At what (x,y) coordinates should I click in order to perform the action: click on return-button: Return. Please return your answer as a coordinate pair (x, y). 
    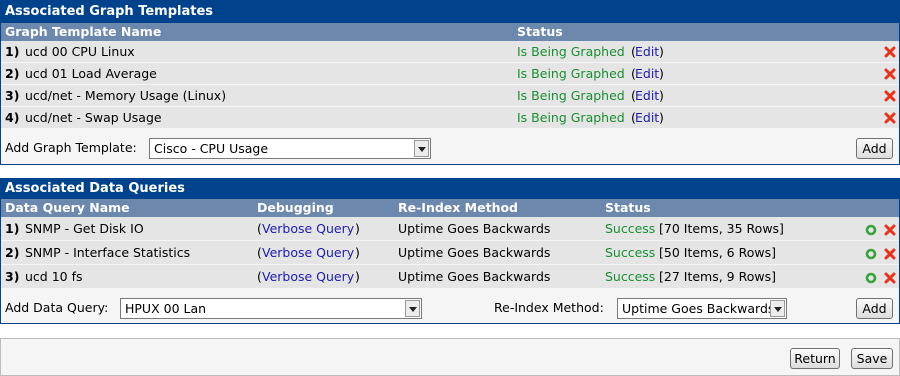
    Looking at the image, I should click on (815, 358).